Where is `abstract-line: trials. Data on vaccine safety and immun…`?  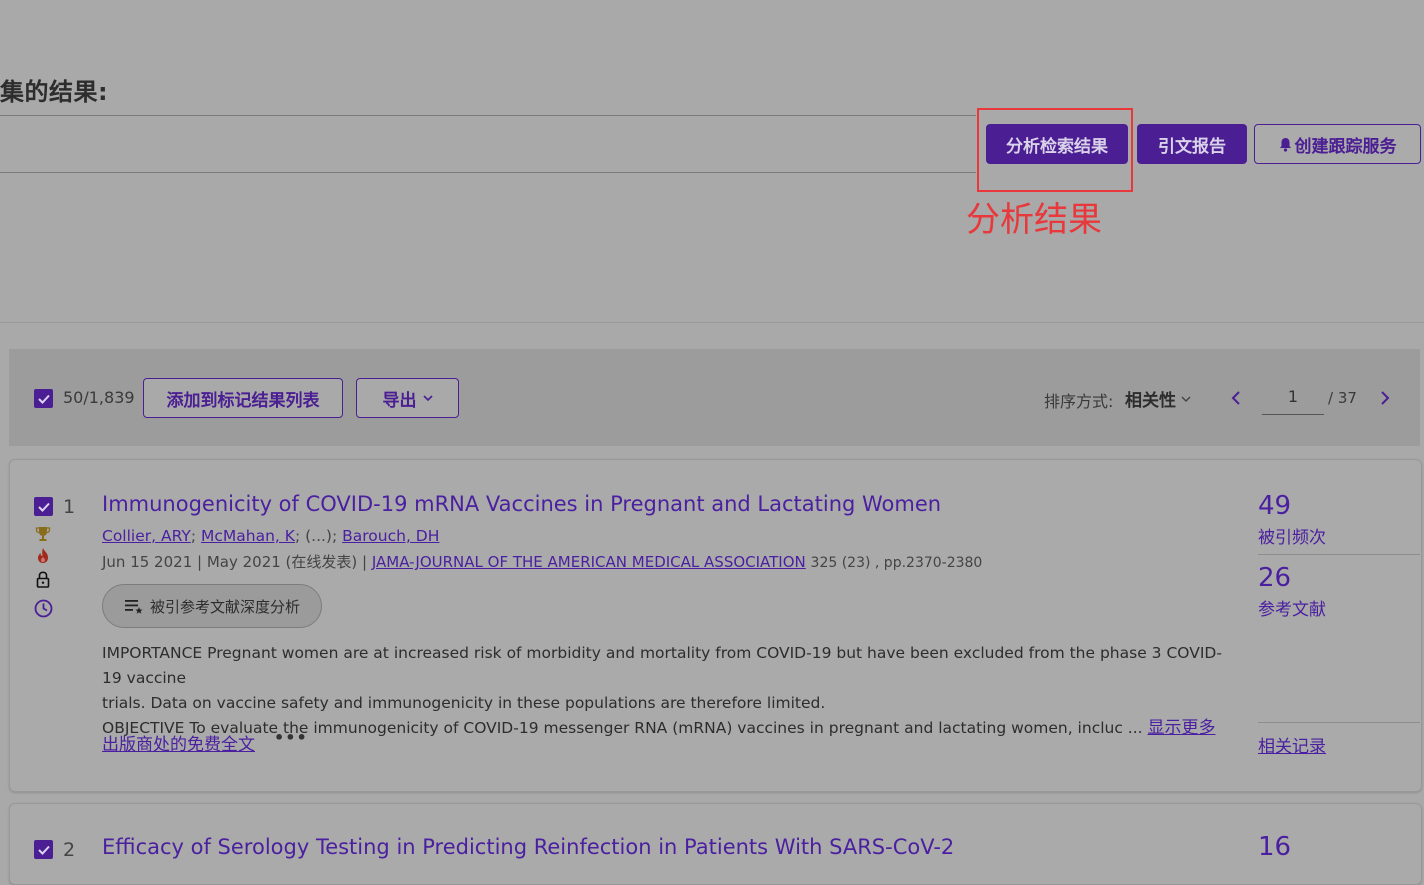
abstract-line: trials. Data on vaccine safety and immun… is located at coordinates (464, 703).